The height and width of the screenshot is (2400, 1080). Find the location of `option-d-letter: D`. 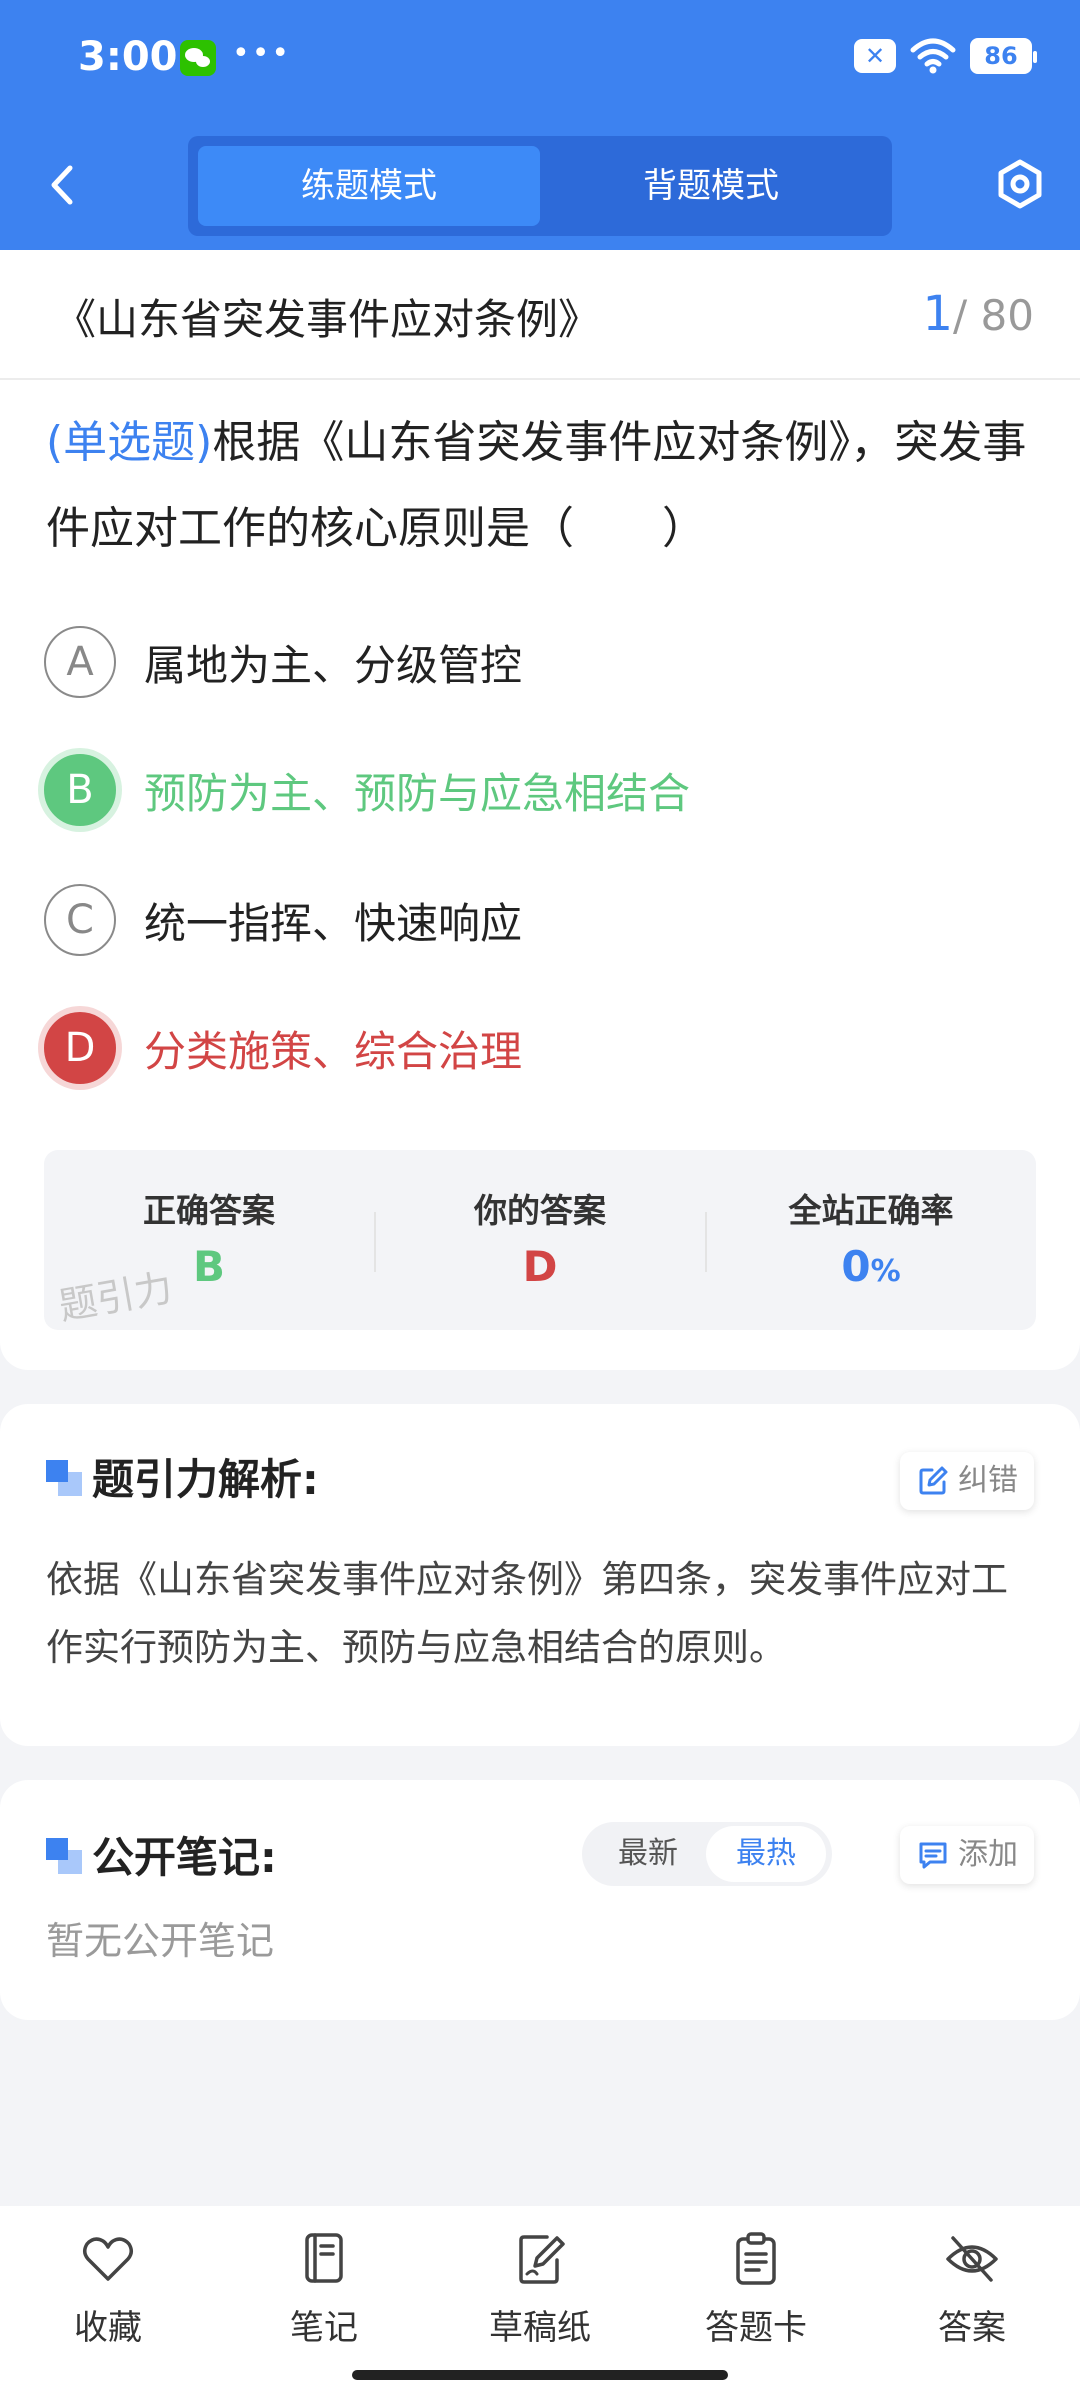

option-d-letter: D is located at coordinates (80, 1048).